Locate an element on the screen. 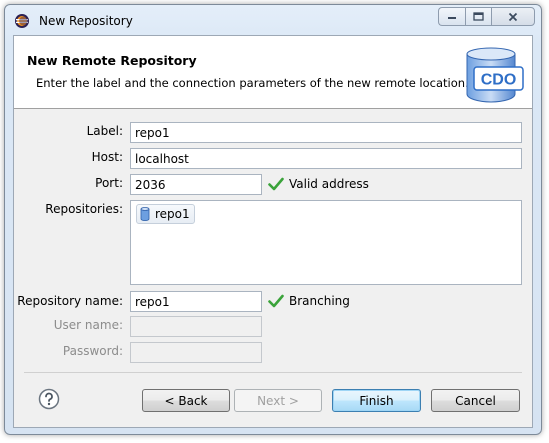  finish-button: Finish is located at coordinates (376, 400).